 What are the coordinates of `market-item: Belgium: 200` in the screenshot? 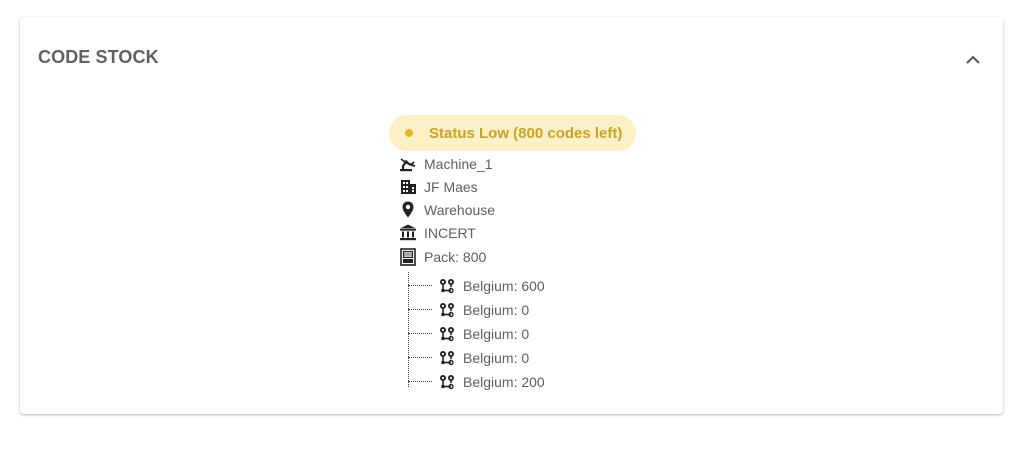 It's located at (563, 382).